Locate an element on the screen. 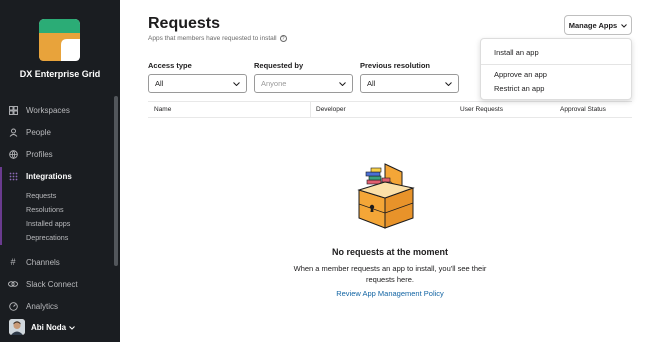 The height and width of the screenshot is (342, 650). avatar is located at coordinates (17, 327).